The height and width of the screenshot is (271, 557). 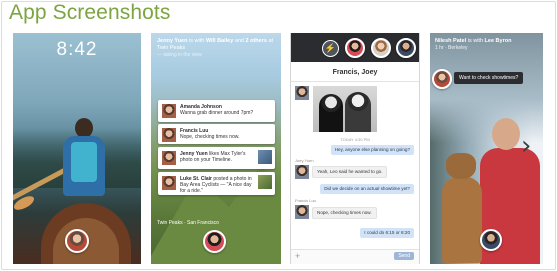 What do you see at coordinates (489, 78) in the screenshot?
I see `chat-head-message: Want to check showtimes?` at bounding box center [489, 78].